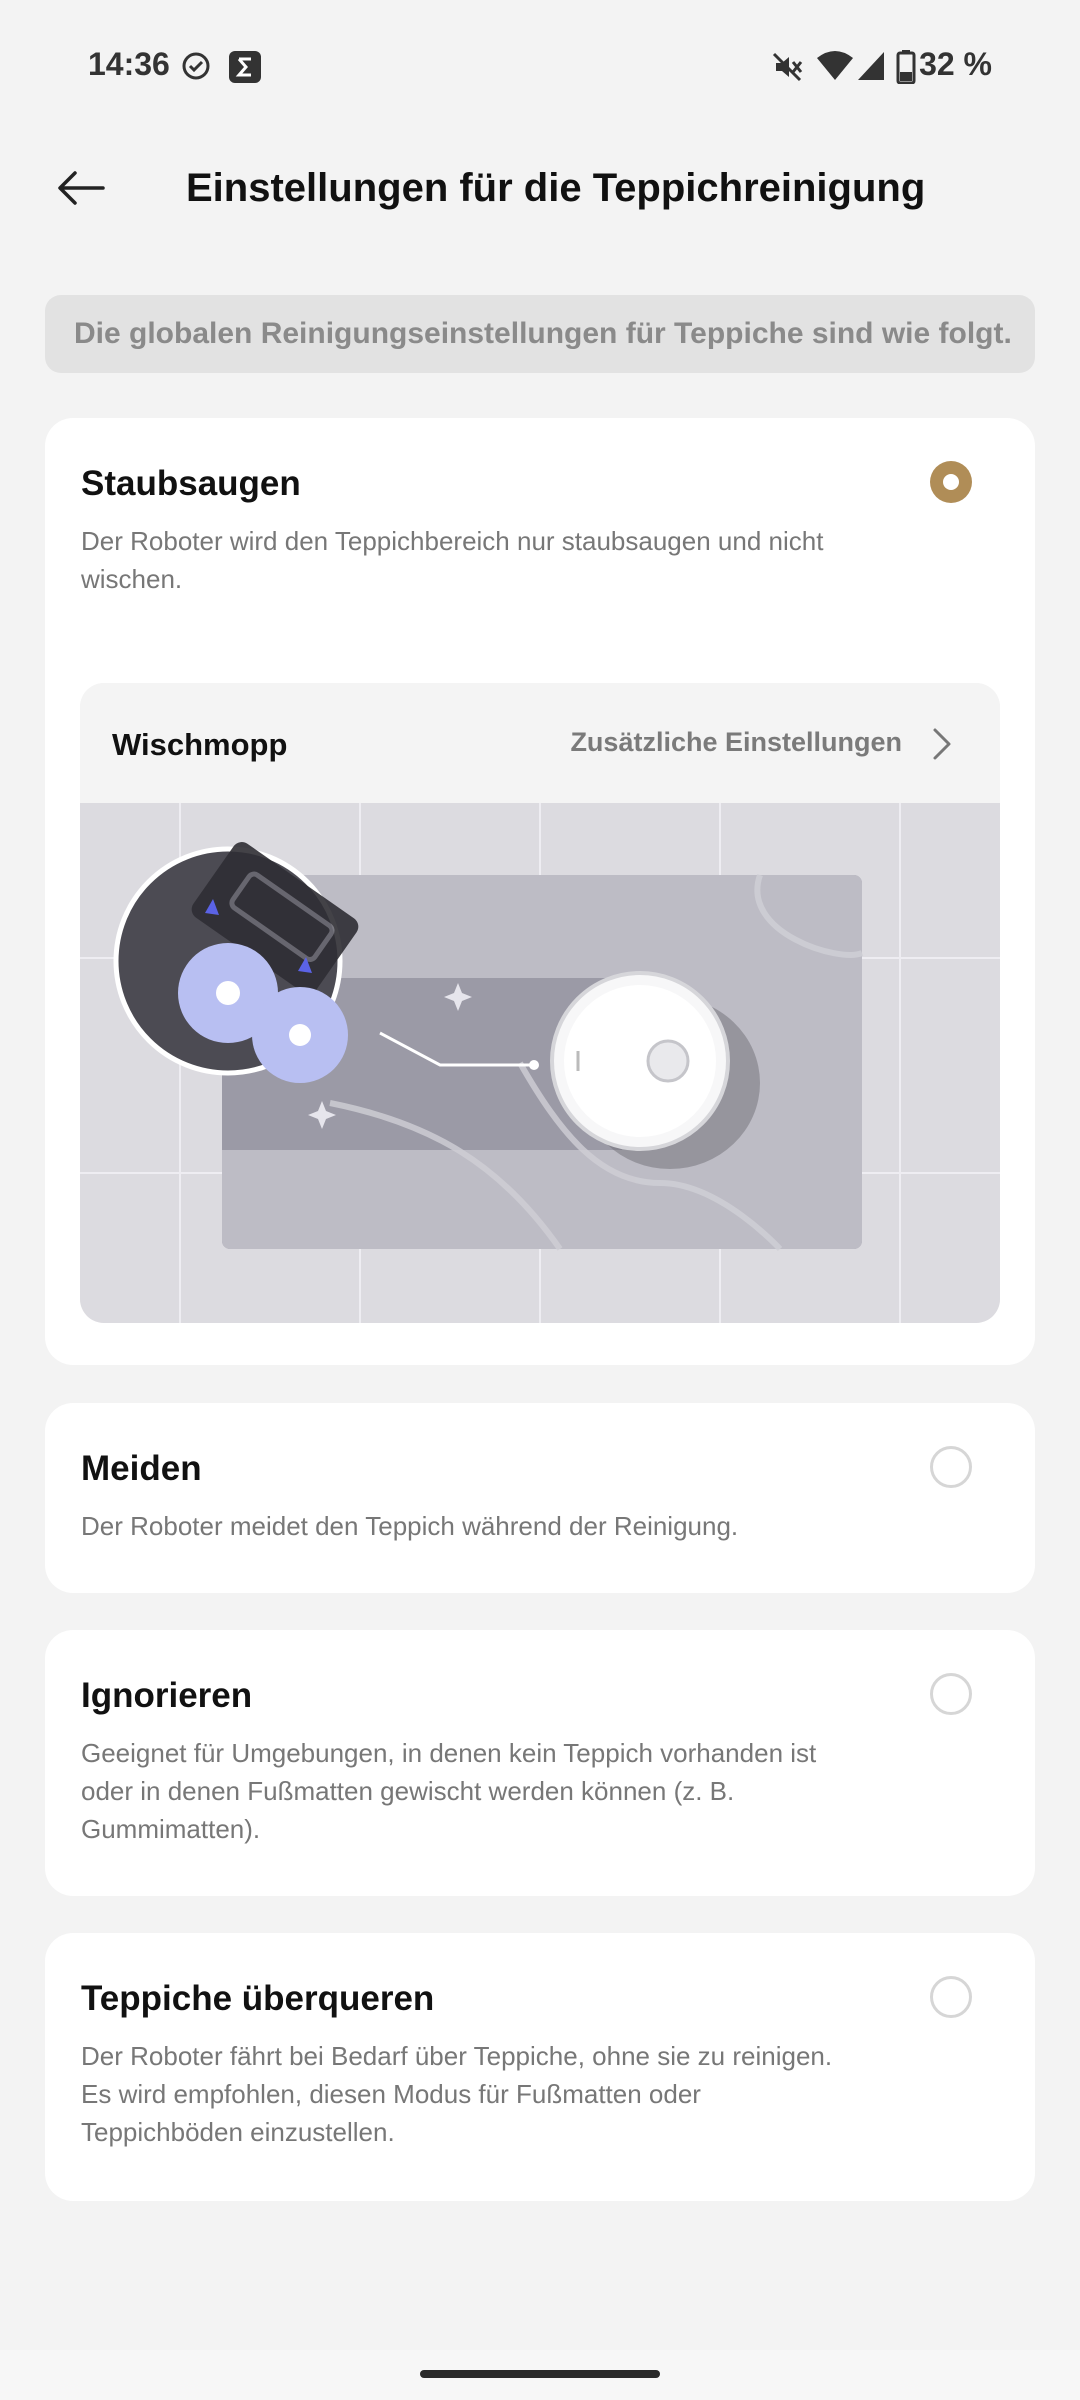  I want to click on chevron-right-icon, so click(942, 746).